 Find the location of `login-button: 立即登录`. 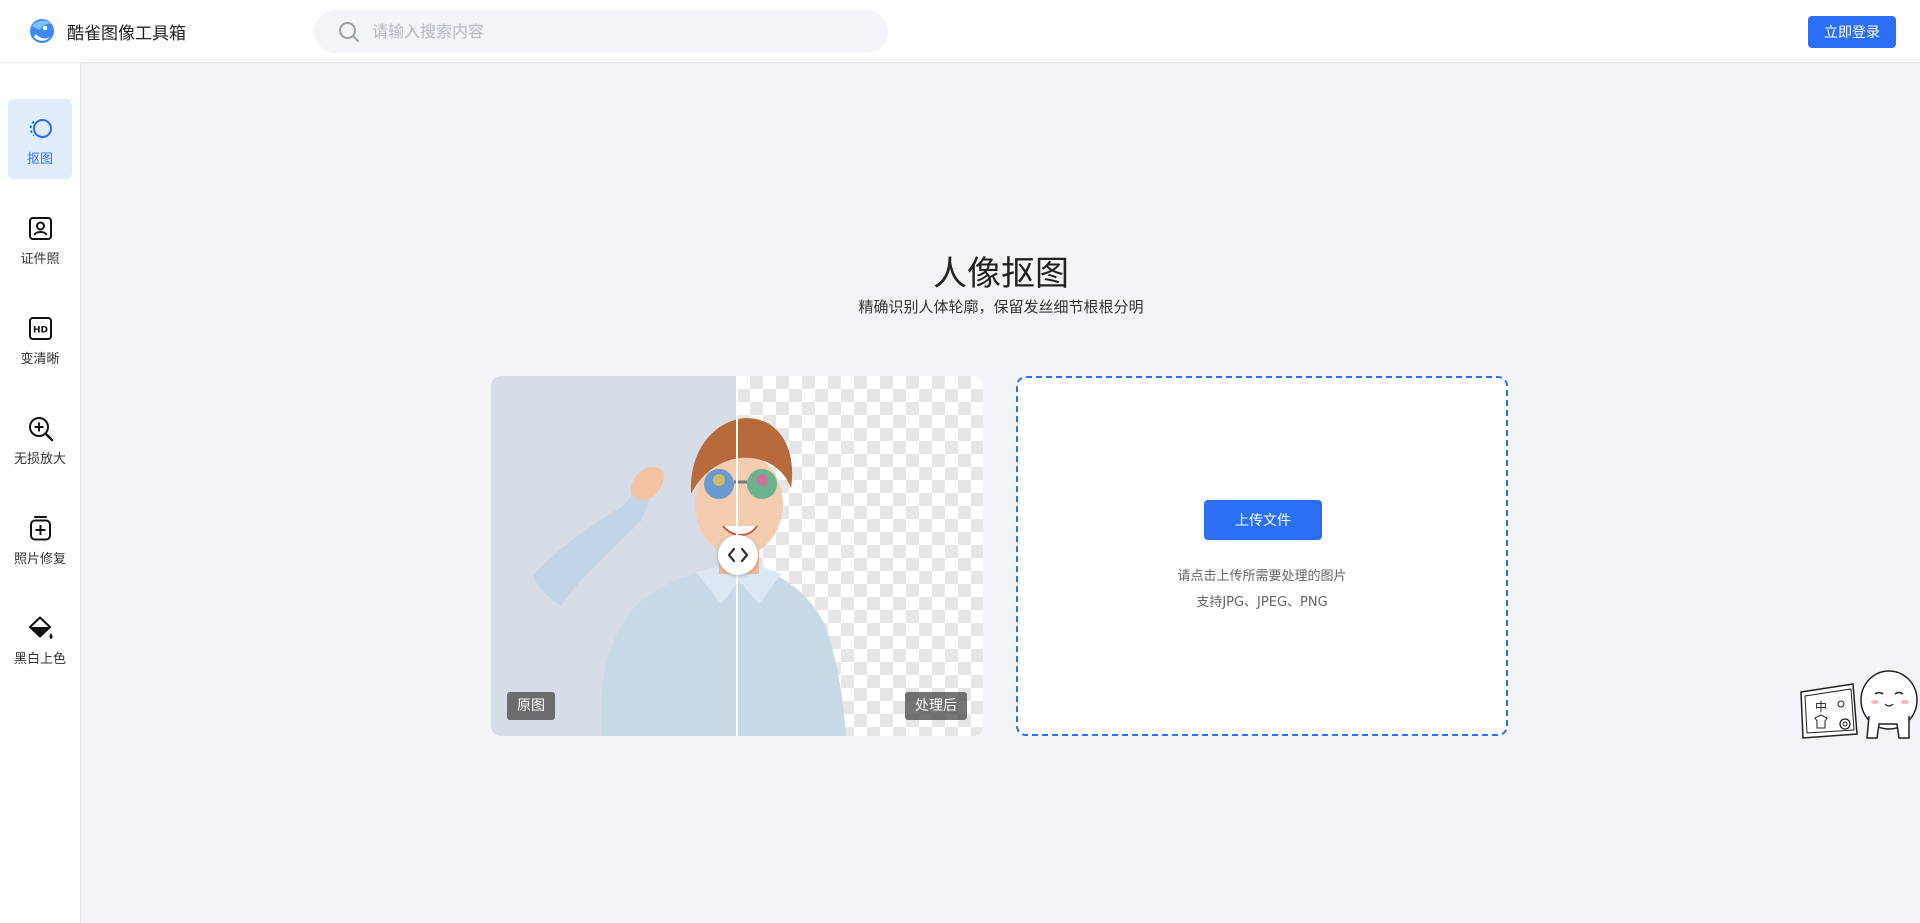

login-button: 立即登录 is located at coordinates (1852, 32).